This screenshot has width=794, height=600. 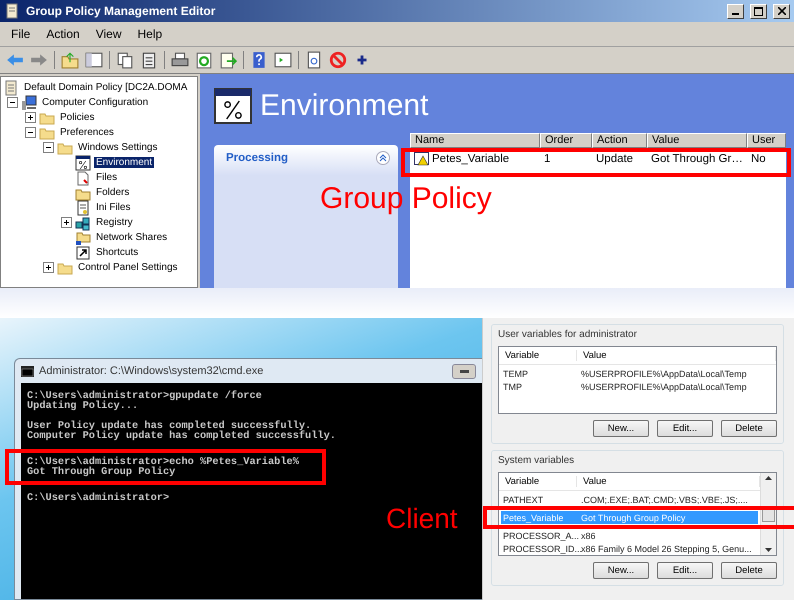 What do you see at coordinates (629, 535) in the screenshot?
I see `list-row: PROCESSOR_A... x86` at bounding box center [629, 535].